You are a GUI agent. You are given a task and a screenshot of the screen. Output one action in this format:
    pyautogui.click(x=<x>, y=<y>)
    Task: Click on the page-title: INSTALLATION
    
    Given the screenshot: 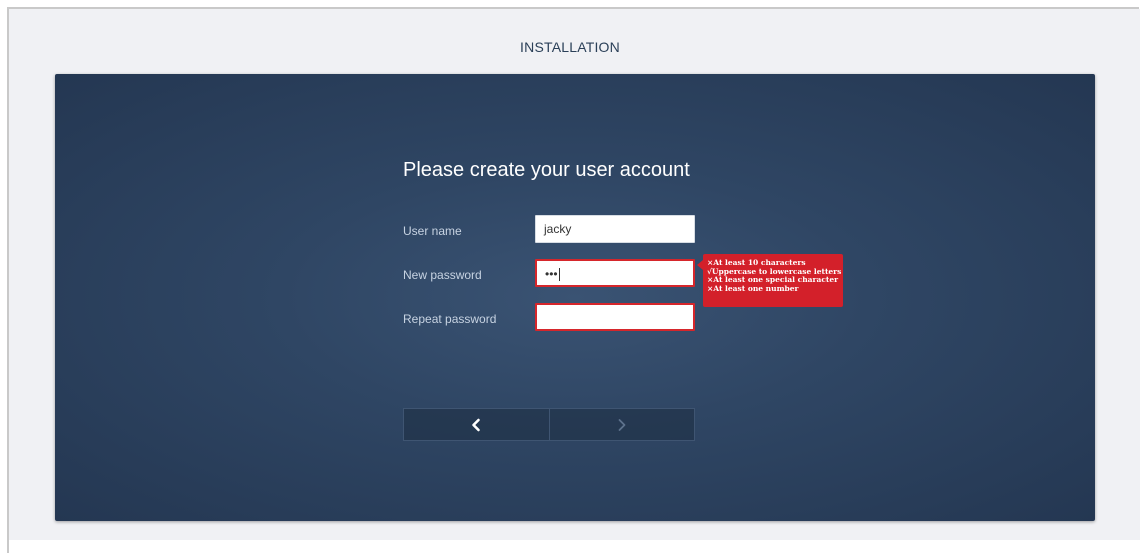 What is the action you would take?
    pyautogui.click(x=570, y=47)
    